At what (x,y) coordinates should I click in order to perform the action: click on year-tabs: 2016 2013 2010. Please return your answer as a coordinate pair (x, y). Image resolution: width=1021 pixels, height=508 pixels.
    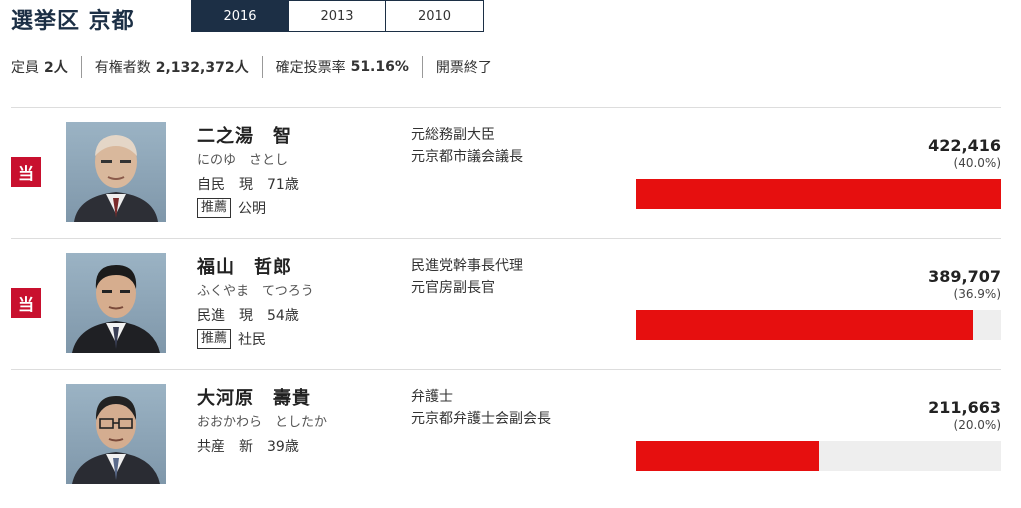
    Looking at the image, I should click on (337, 16).